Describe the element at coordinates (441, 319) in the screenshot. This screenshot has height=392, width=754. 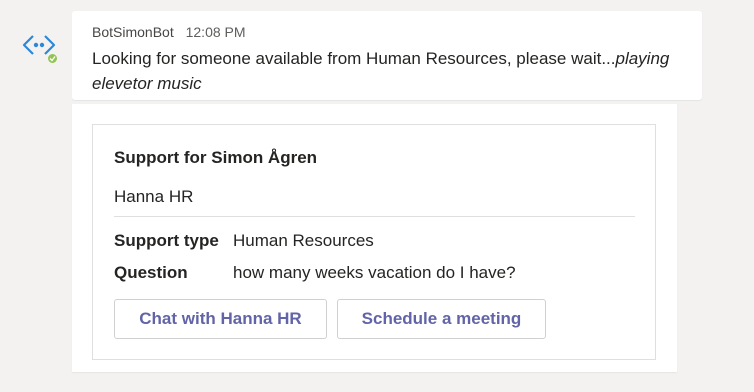
I see `schedule-meeting-button: Schedule a meeting` at that location.